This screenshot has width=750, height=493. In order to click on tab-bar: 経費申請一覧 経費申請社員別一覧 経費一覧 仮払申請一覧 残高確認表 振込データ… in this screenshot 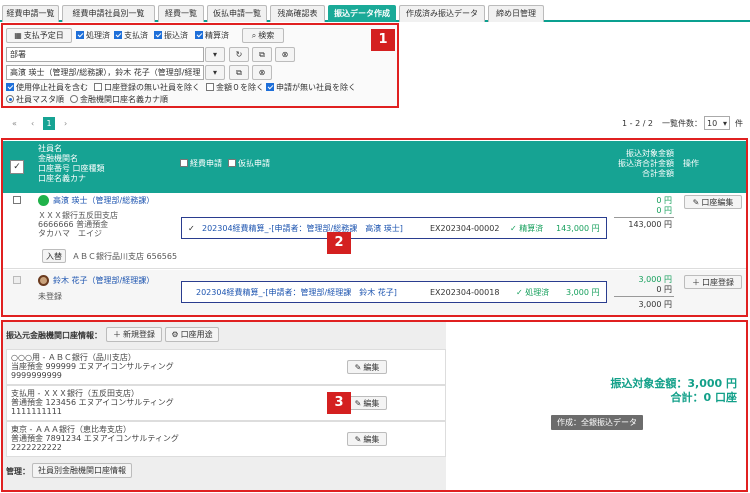, I will do `click(375, 11)`.